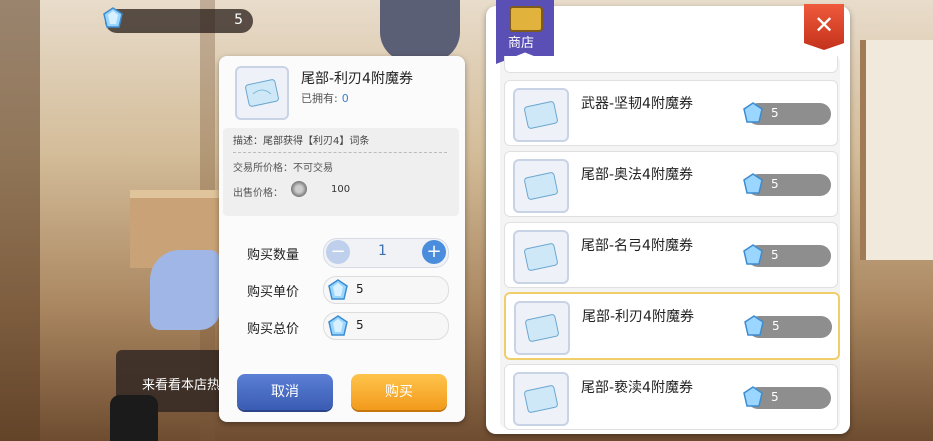 The image size is (933, 441). What do you see at coordinates (521, 43) in the screenshot?
I see `shop-title: 商店` at bounding box center [521, 43].